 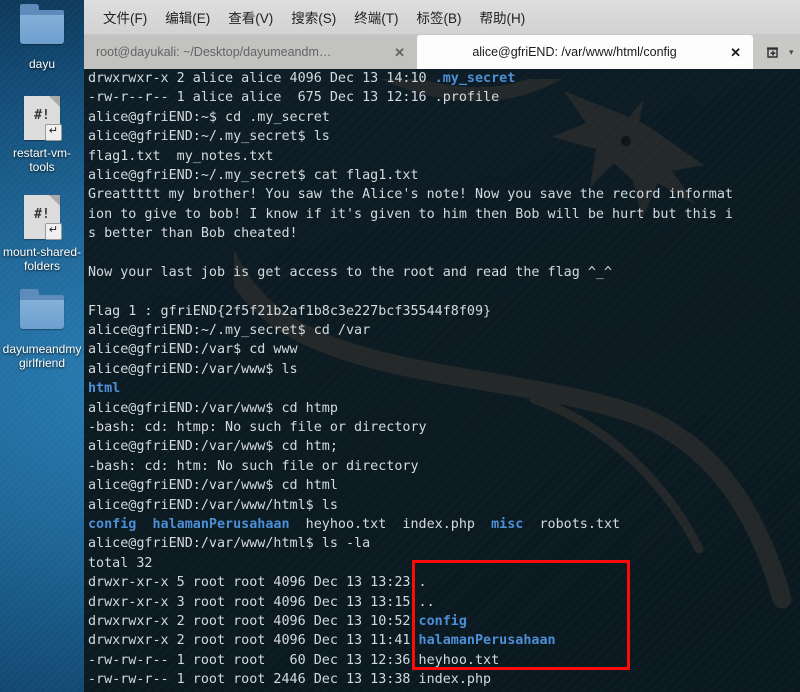 What do you see at coordinates (444, 369) in the screenshot?
I see `terminal-line: alice@gfriEND:/var/www$ ls` at bounding box center [444, 369].